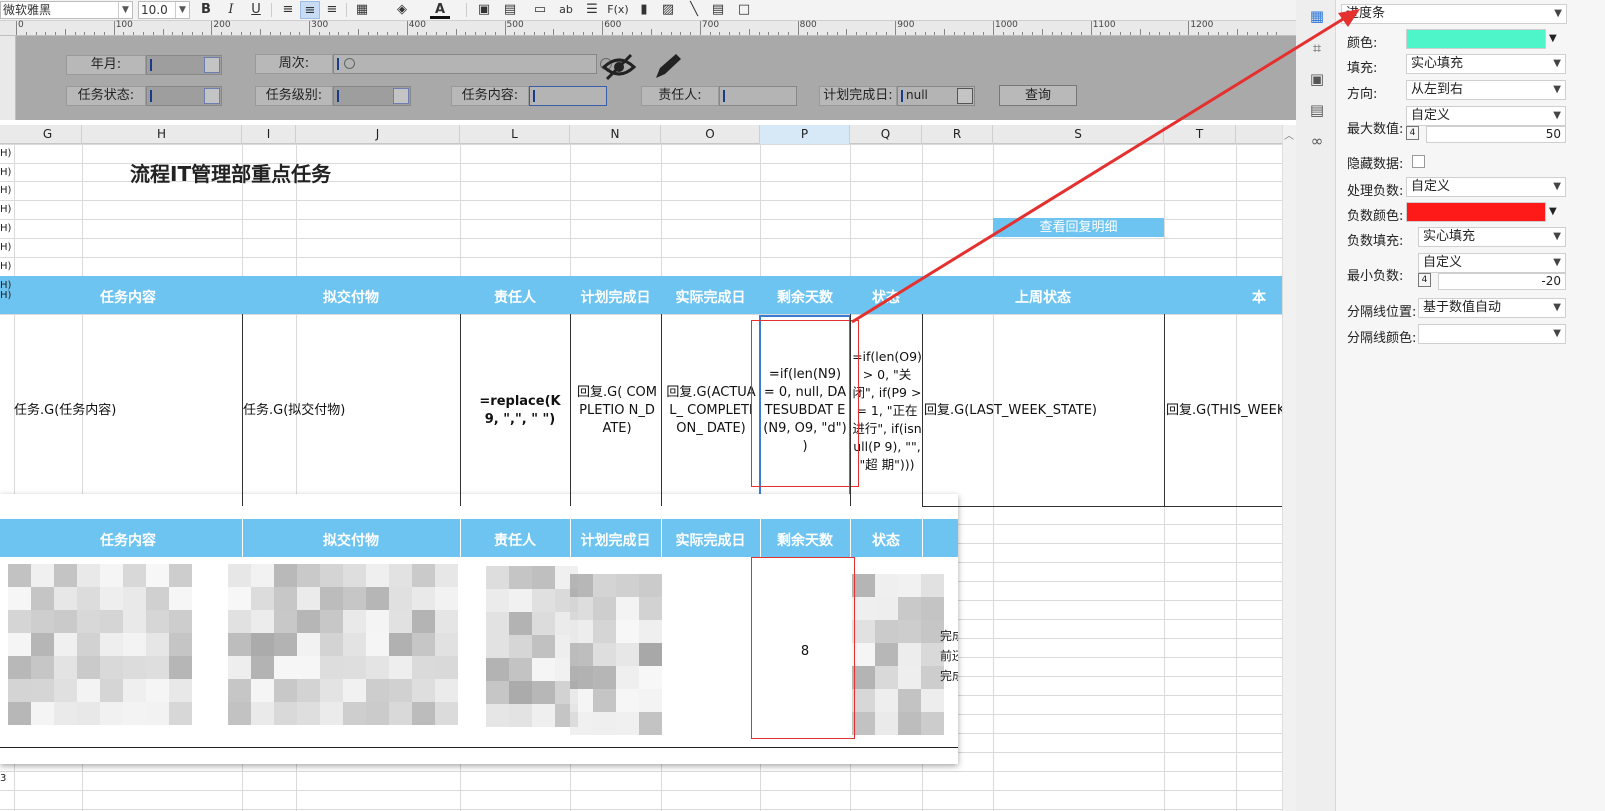  Describe the element at coordinates (1496, 134) in the screenshot. I see `max-value-input: 50` at that location.